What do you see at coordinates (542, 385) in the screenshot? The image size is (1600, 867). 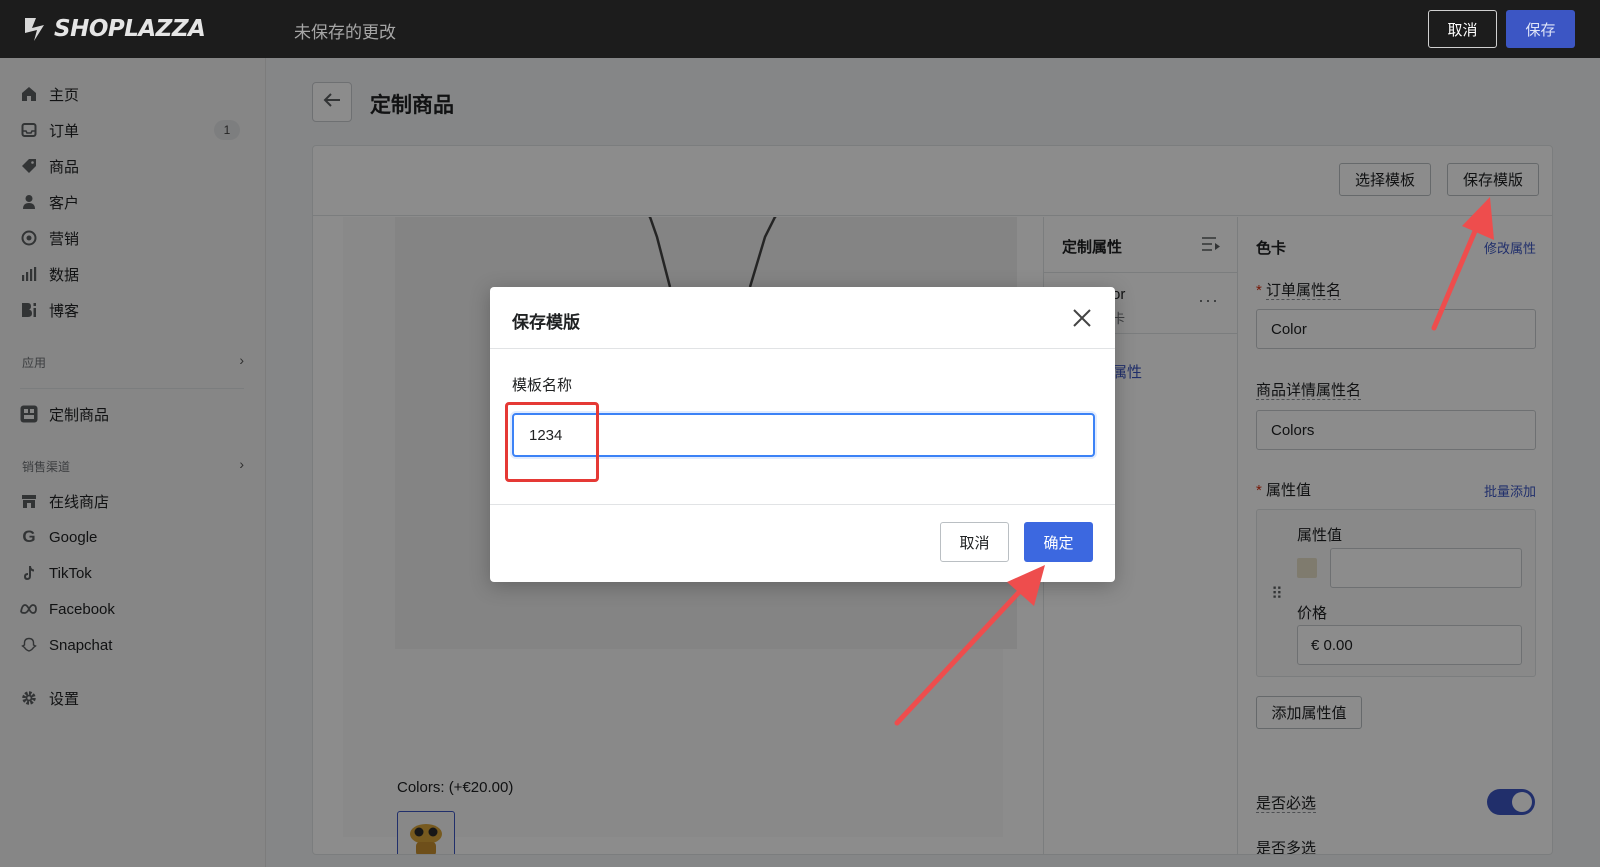 I see `template-name-label: 模板名称` at bounding box center [542, 385].